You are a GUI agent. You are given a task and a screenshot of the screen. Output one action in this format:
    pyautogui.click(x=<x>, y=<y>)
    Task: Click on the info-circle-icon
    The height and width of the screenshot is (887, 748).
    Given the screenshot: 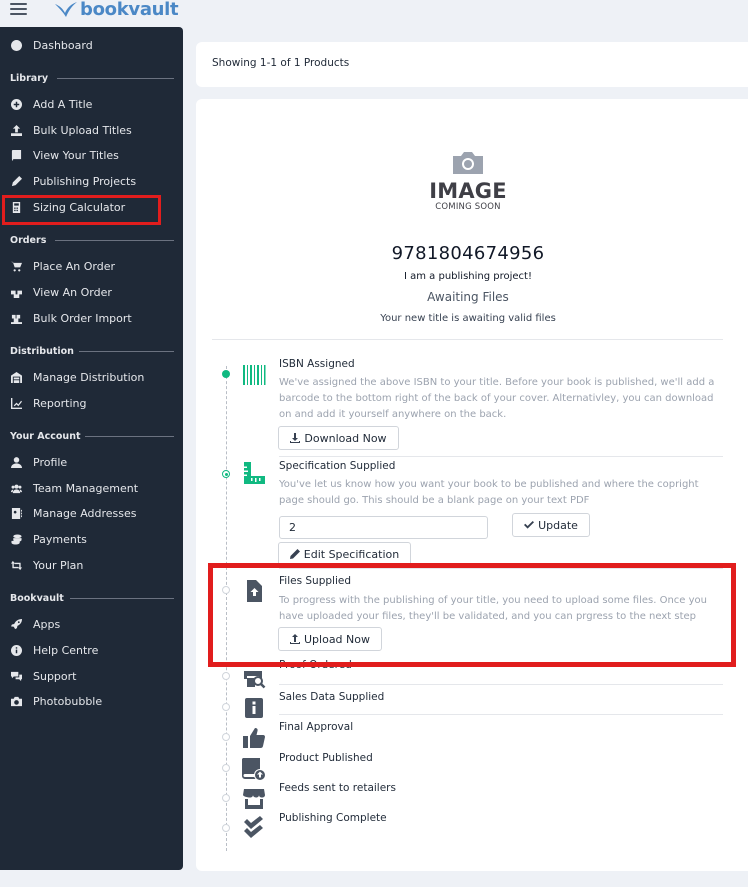 What is the action you would take?
    pyautogui.click(x=16, y=650)
    